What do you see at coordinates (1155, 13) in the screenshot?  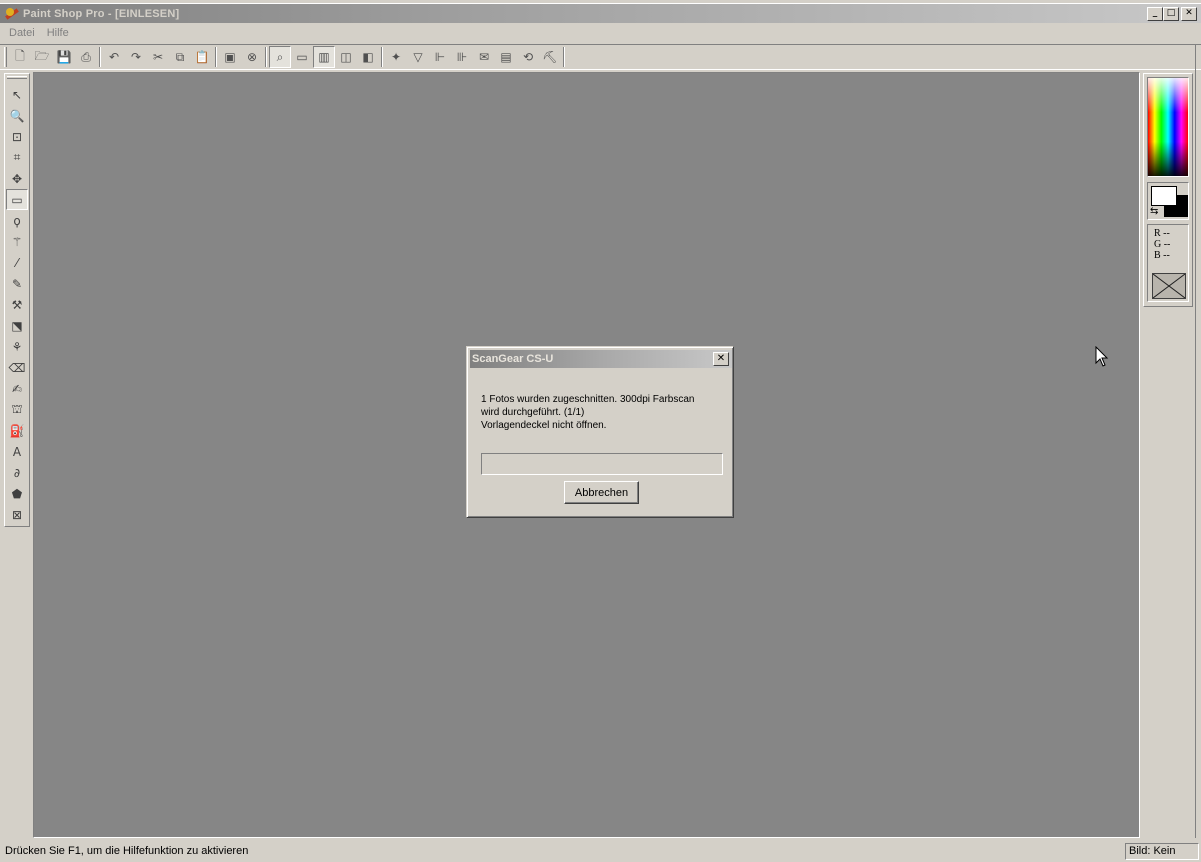 I see `minimize-button: _` at bounding box center [1155, 13].